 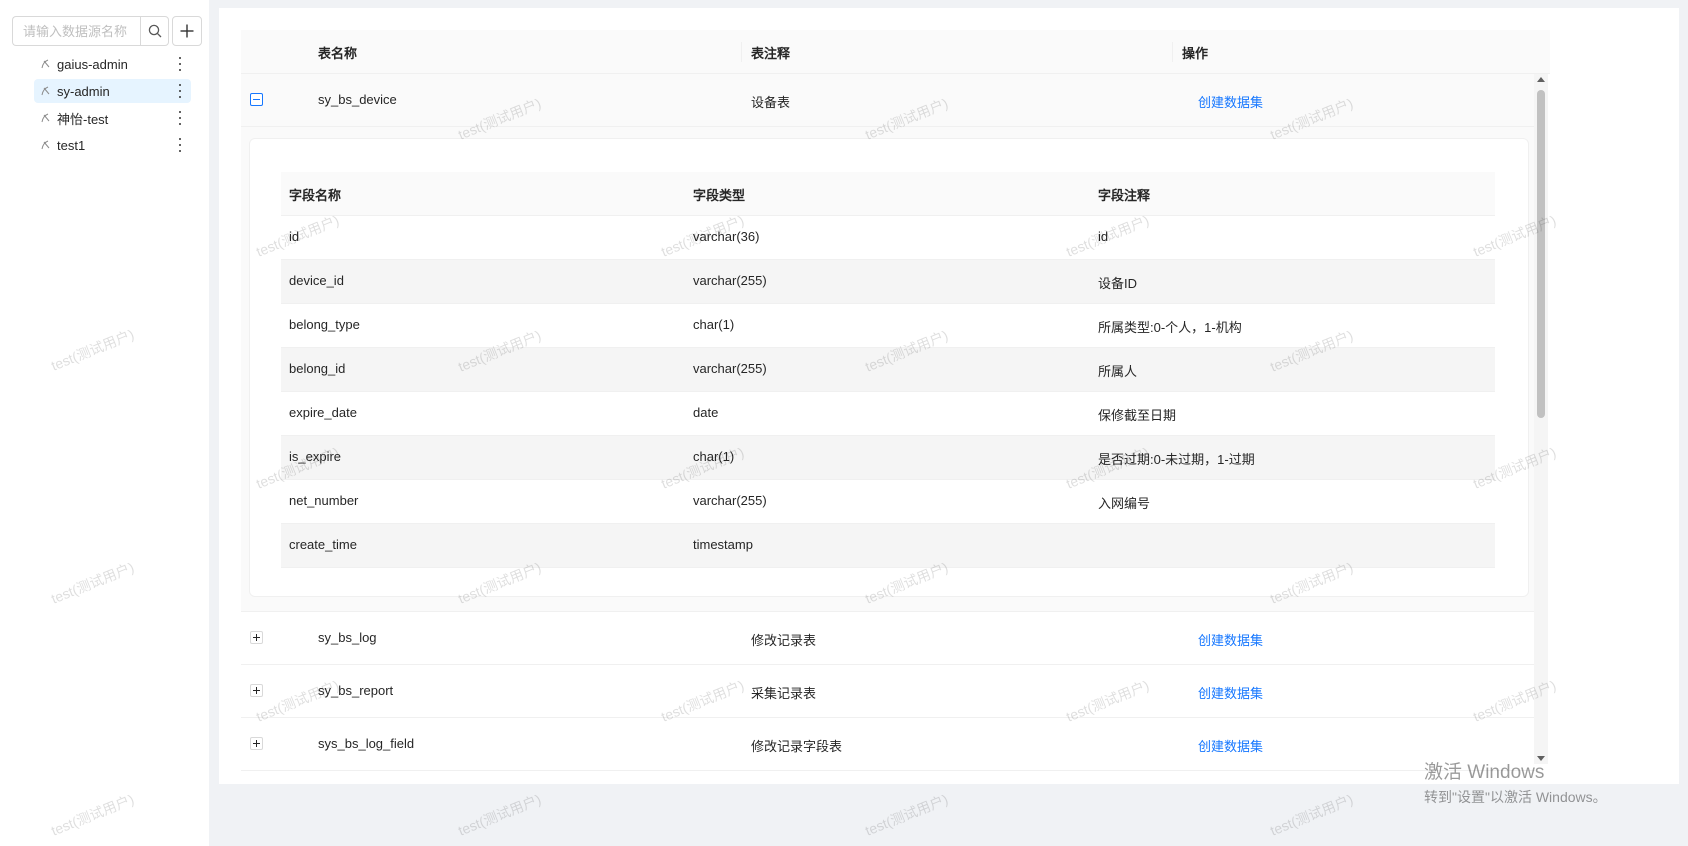 I want to click on column-header-field-type: 字段类型, so click(x=719, y=195).